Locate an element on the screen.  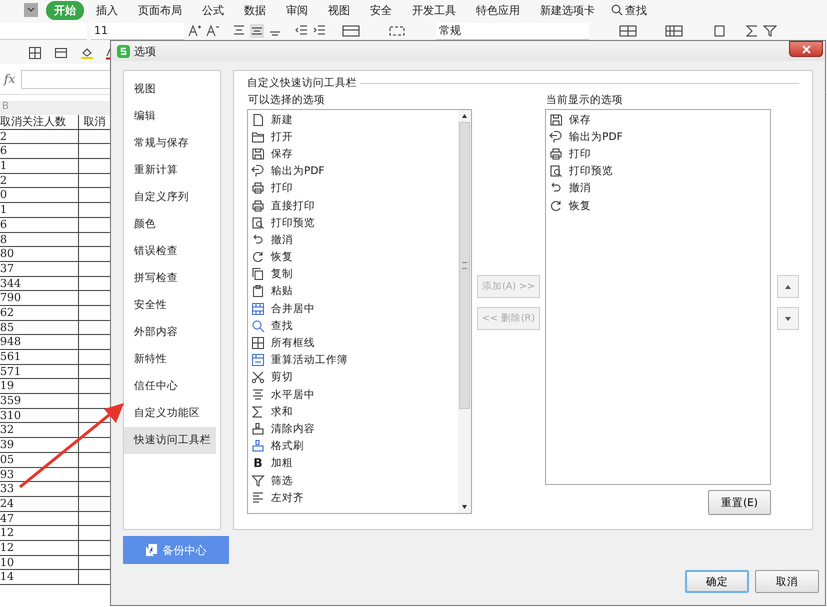
font-name-field is located at coordinates (43, 31).